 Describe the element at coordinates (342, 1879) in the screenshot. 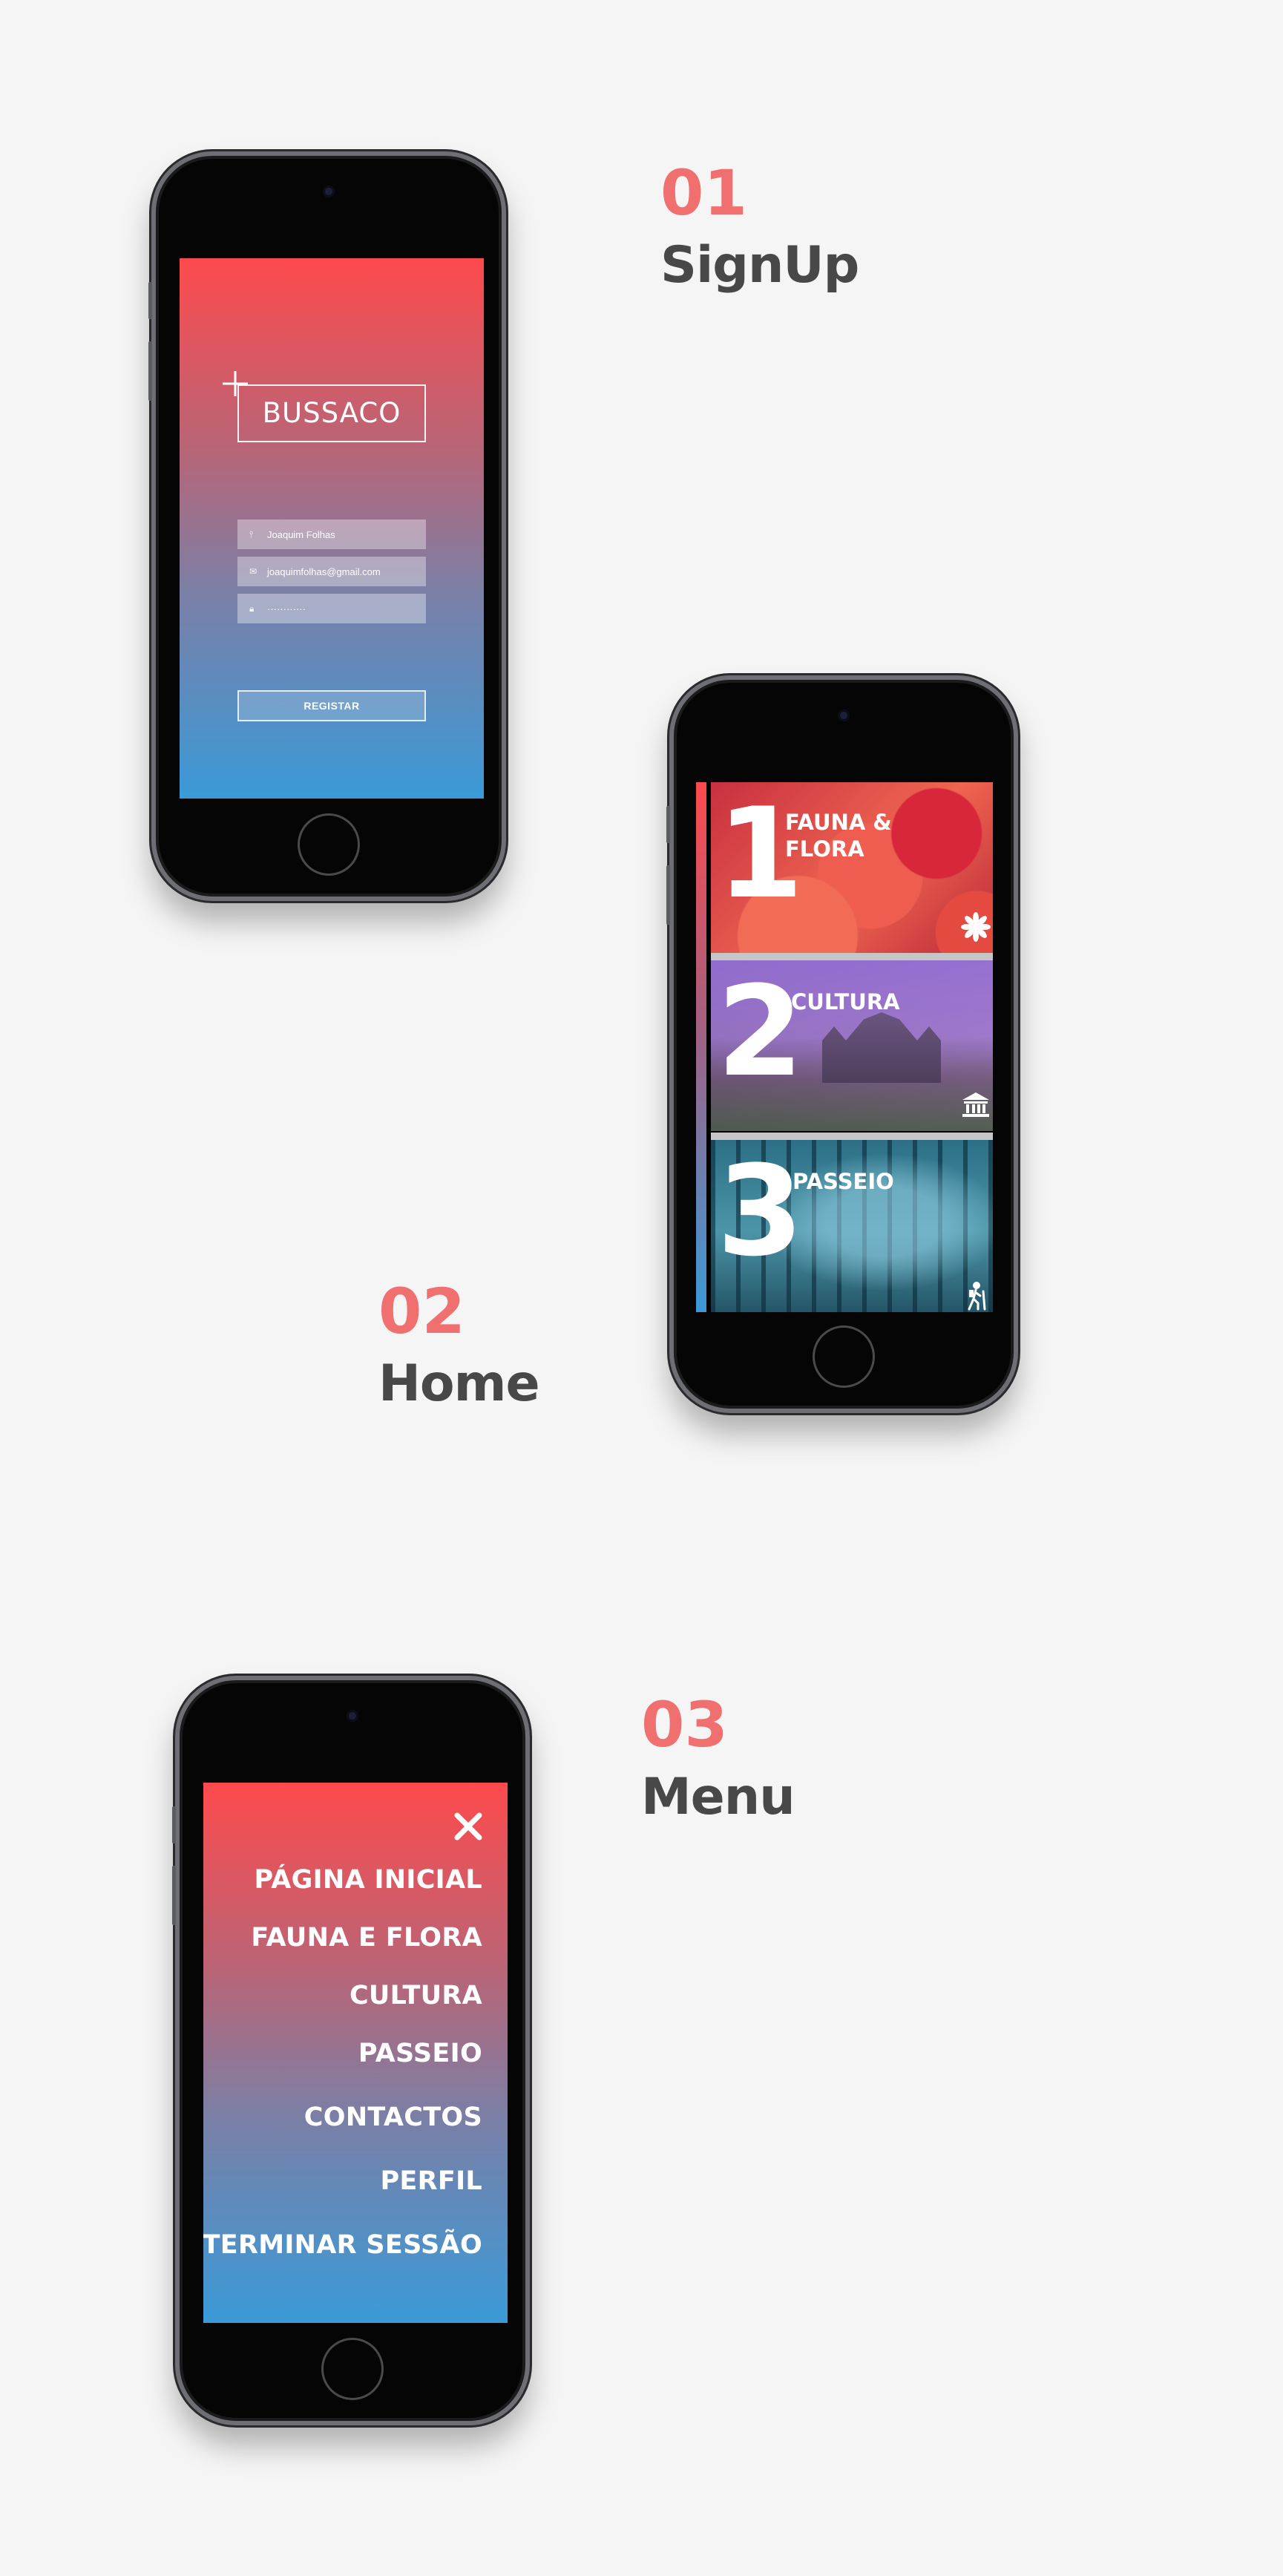

I see `menu-item-pagina-inicial: PÁGINA INICIAL` at that location.